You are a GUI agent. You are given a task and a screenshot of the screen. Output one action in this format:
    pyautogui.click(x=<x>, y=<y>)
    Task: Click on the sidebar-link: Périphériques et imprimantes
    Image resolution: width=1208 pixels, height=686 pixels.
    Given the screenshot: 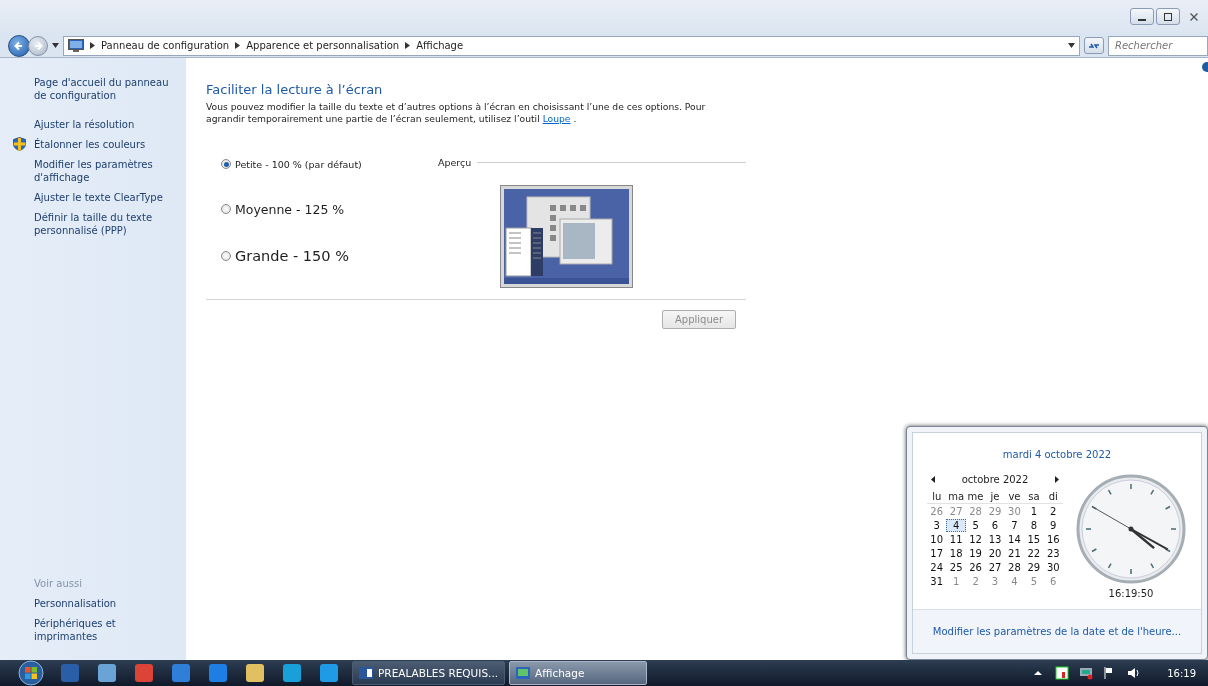 What is the action you would take?
    pyautogui.click(x=106, y=630)
    